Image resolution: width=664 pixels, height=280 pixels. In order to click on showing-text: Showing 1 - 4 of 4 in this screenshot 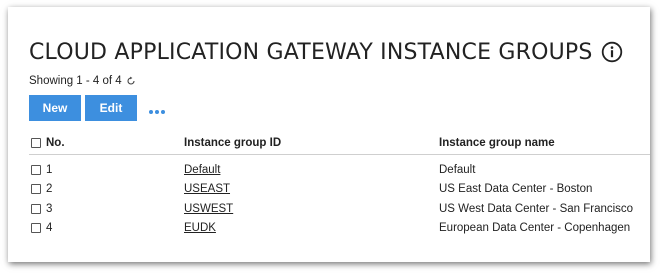, I will do `click(75, 81)`.